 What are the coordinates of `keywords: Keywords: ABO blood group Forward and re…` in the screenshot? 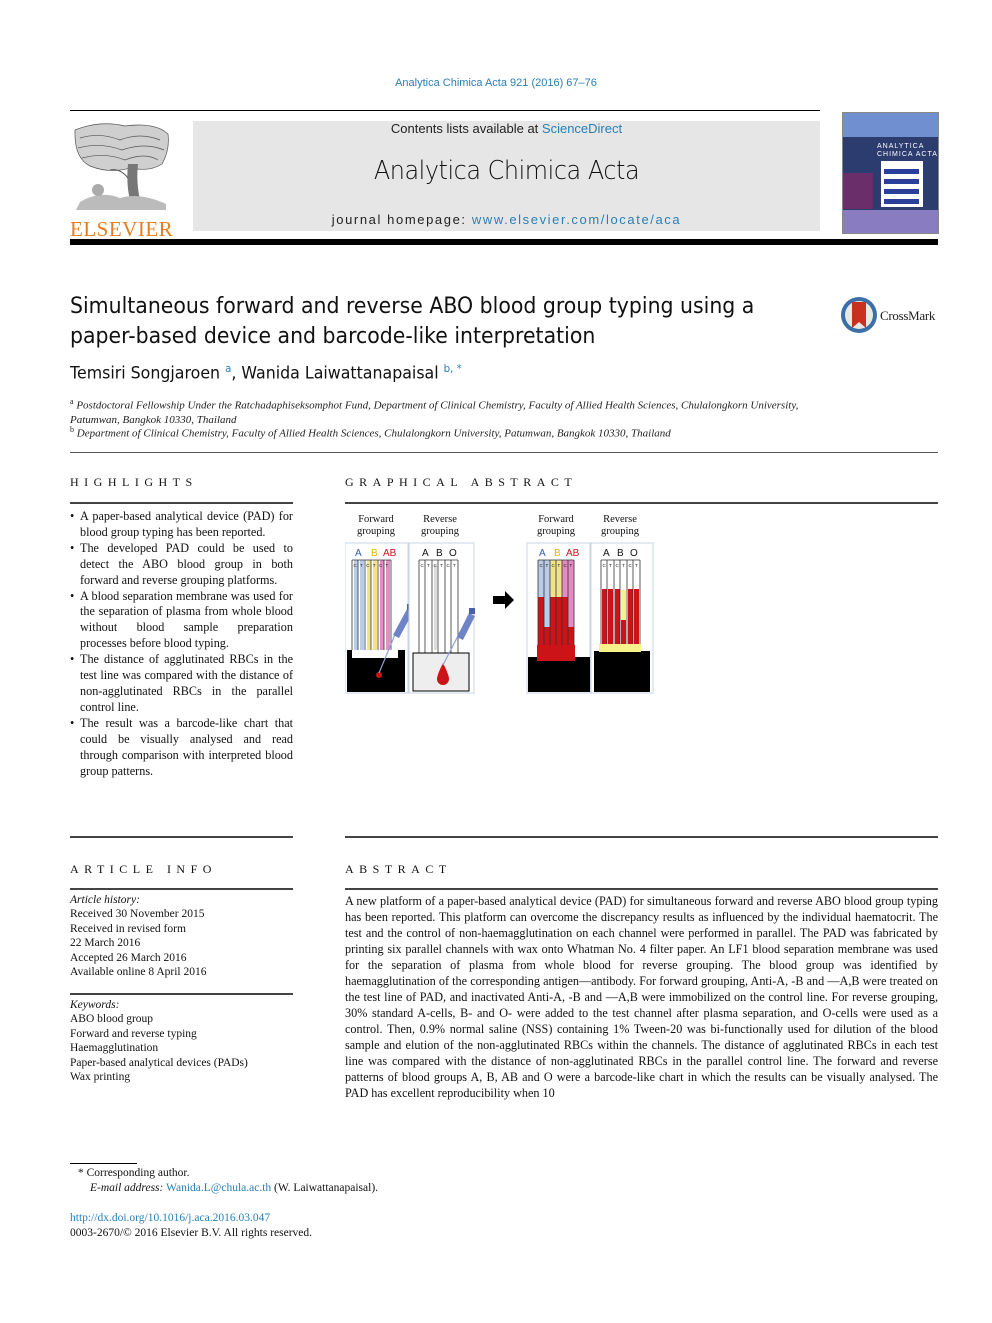 It's located at (181, 1041).